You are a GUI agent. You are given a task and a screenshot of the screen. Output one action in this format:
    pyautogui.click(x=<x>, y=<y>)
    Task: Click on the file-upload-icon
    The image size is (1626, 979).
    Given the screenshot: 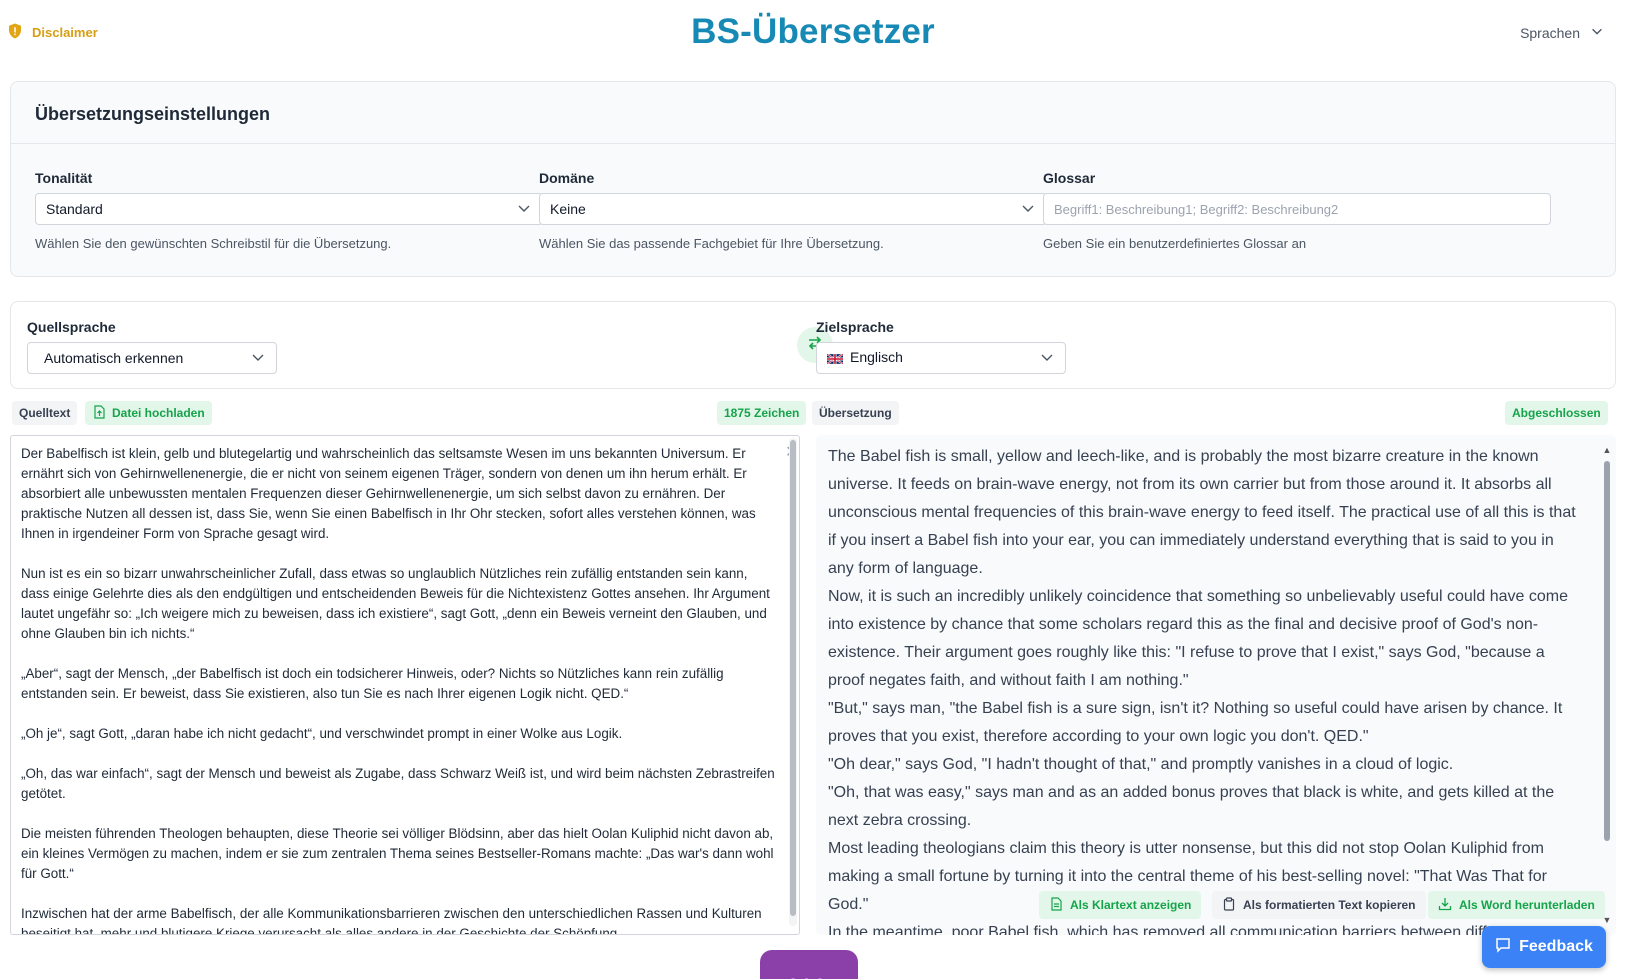 What is the action you would take?
    pyautogui.click(x=99, y=413)
    